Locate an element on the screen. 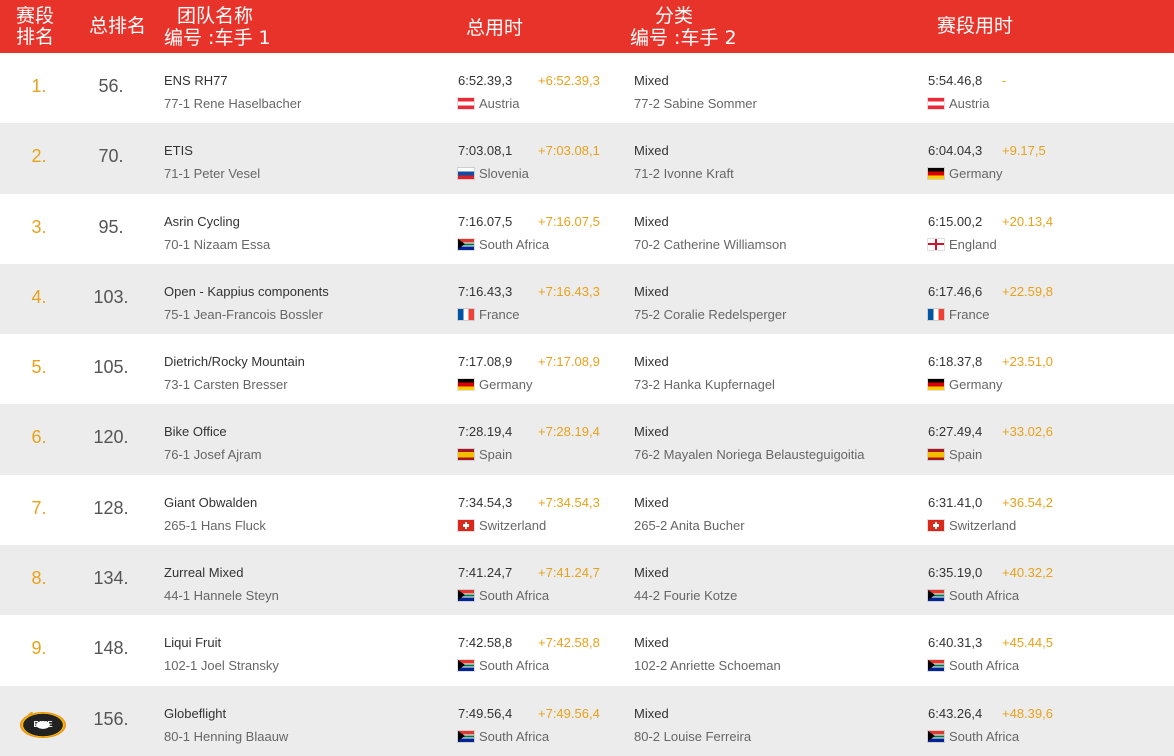 The height and width of the screenshot is (756, 1174). rider1-nationality: Slovenia is located at coordinates (493, 173).